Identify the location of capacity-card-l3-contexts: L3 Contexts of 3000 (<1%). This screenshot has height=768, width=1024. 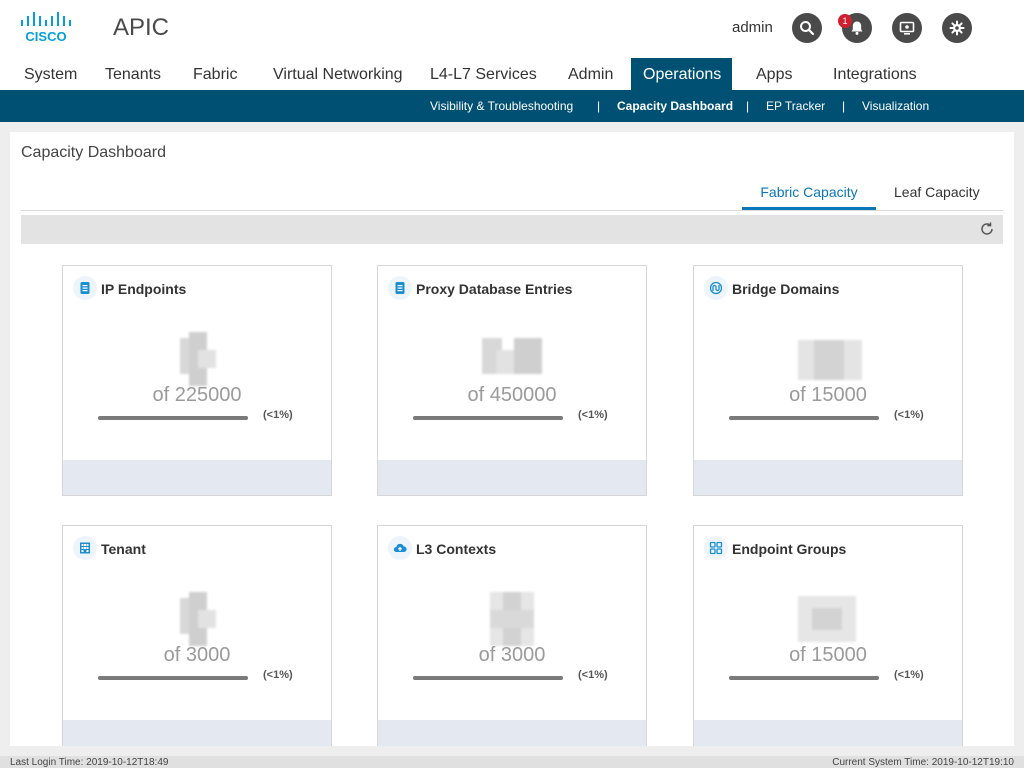
(512, 635).